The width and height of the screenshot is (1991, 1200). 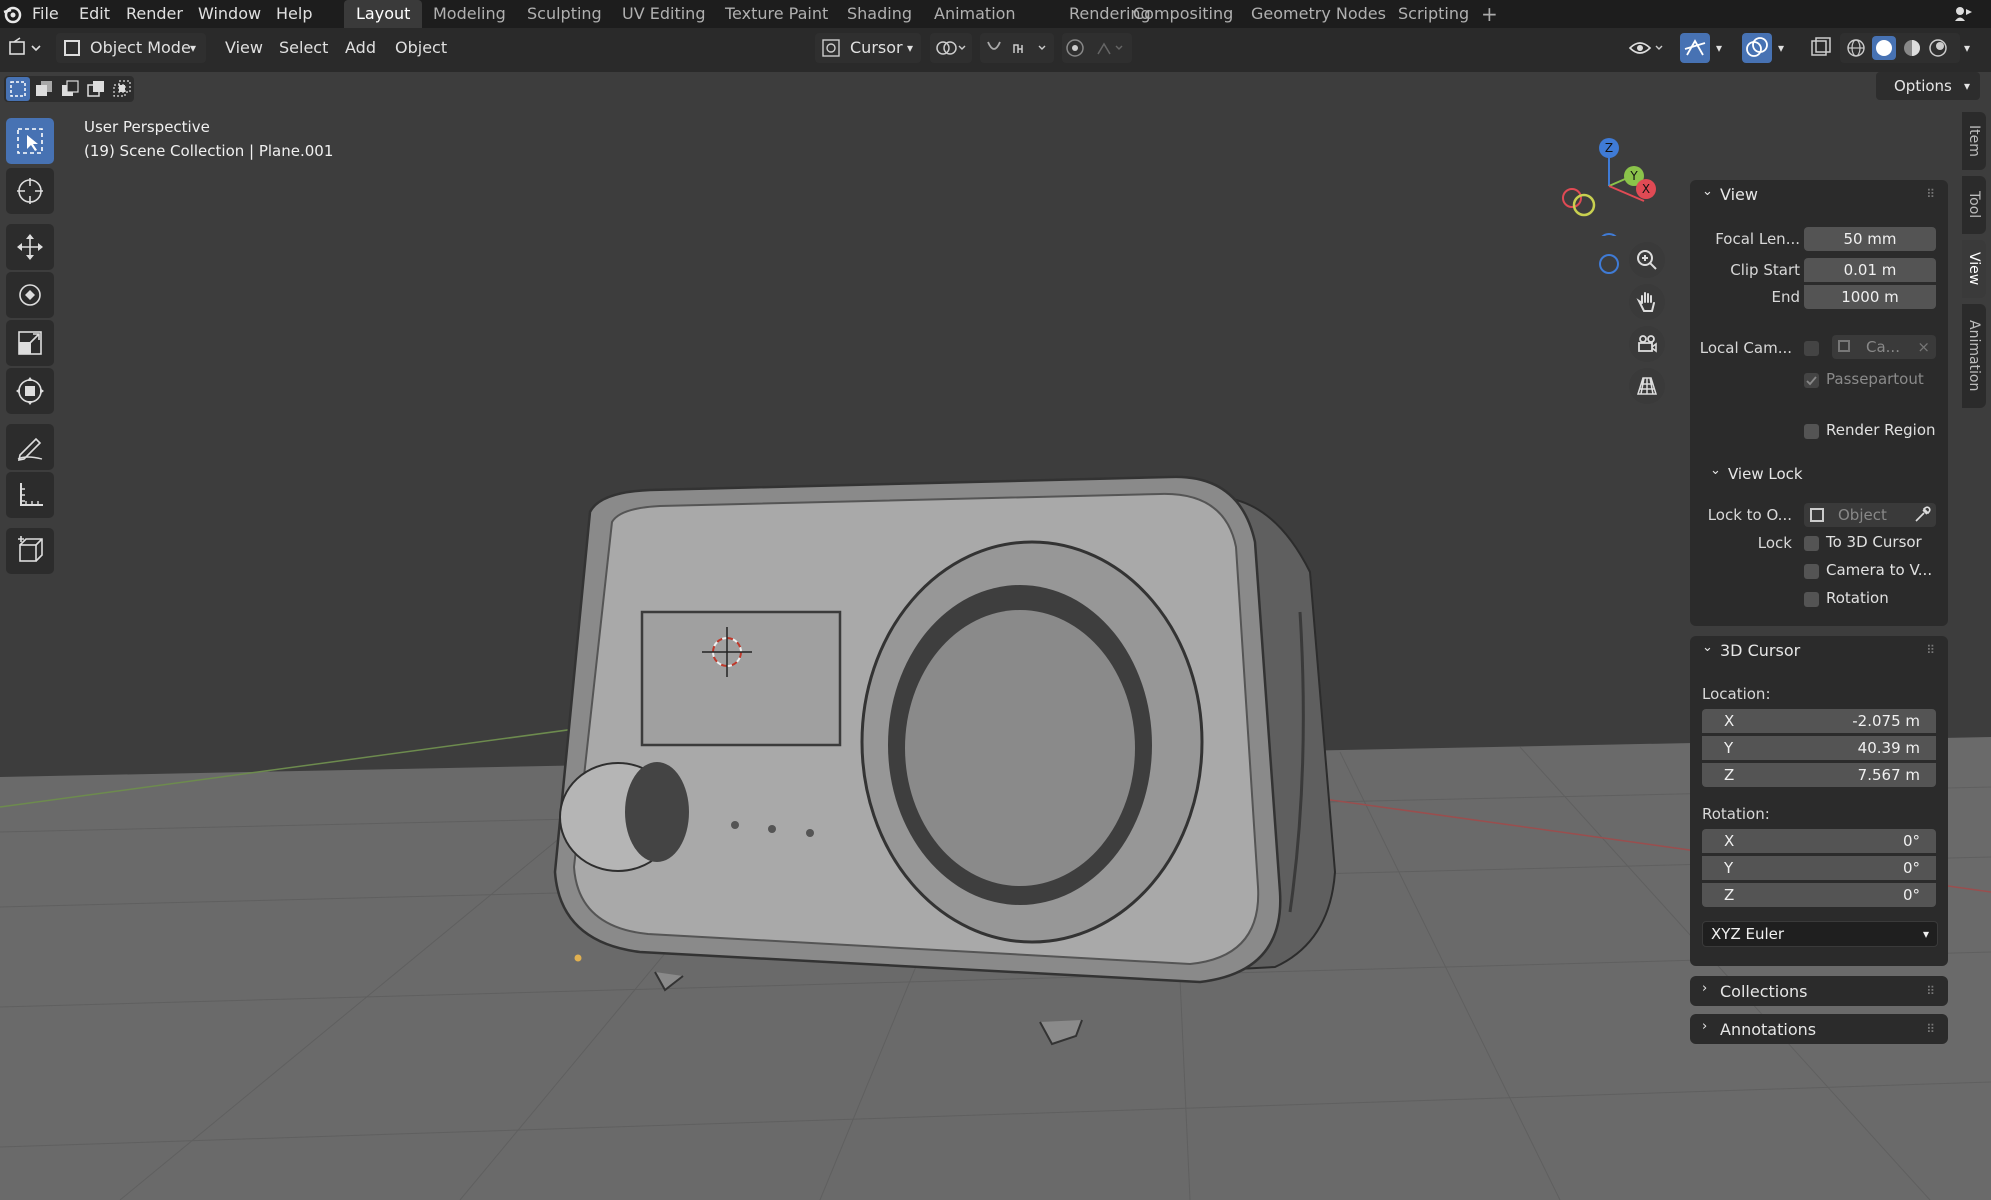 I want to click on view-panel-header: ⌄ View ⠿, so click(x=1819, y=194).